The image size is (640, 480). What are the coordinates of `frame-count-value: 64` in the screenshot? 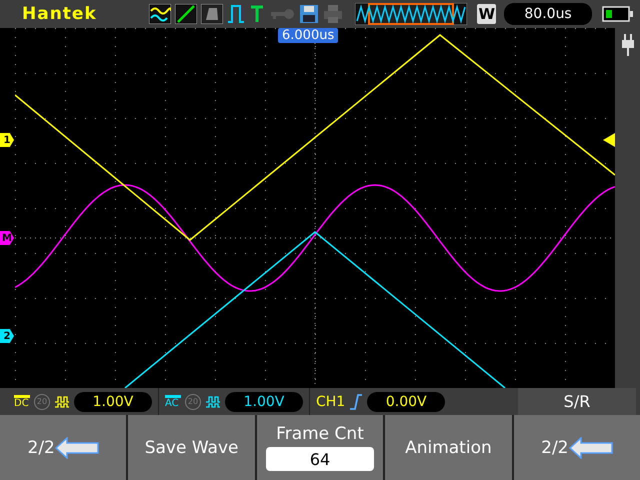 It's located at (320, 459).